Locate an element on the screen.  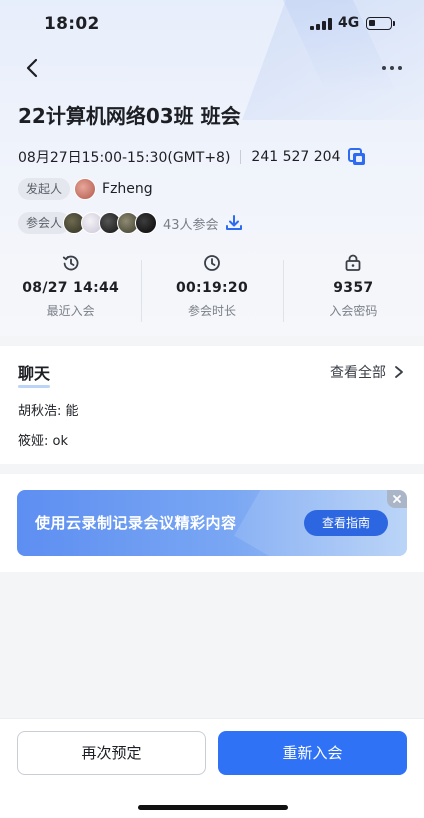
avatar is located at coordinates (146, 223).